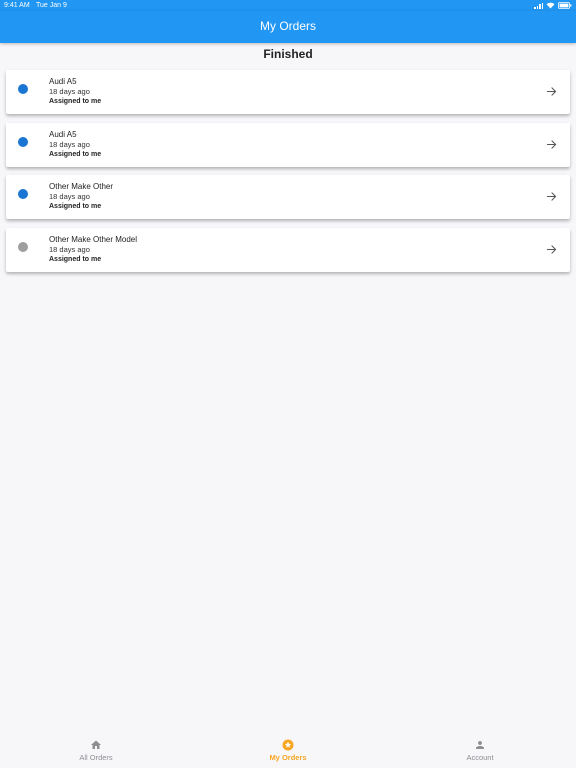 The height and width of the screenshot is (768, 576). I want to click on home-icon, so click(96, 745).